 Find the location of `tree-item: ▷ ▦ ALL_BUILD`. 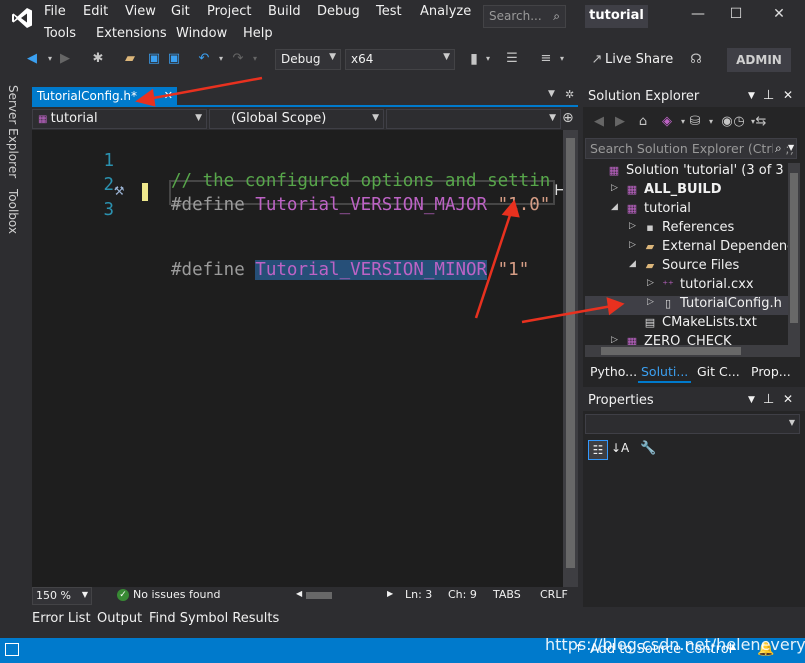

tree-item: ▷ ▦ ALL_BUILD is located at coordinates (686, 191).